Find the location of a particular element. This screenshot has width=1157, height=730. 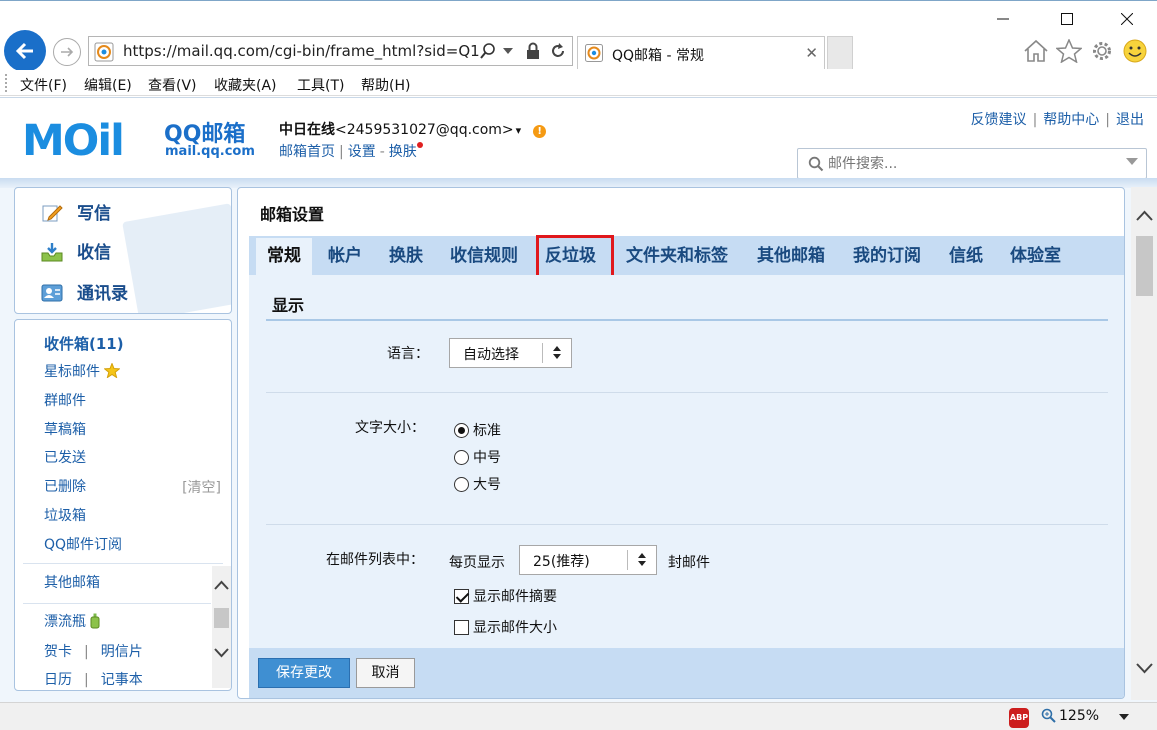

home-icon is located at coordinates (1036, 51).